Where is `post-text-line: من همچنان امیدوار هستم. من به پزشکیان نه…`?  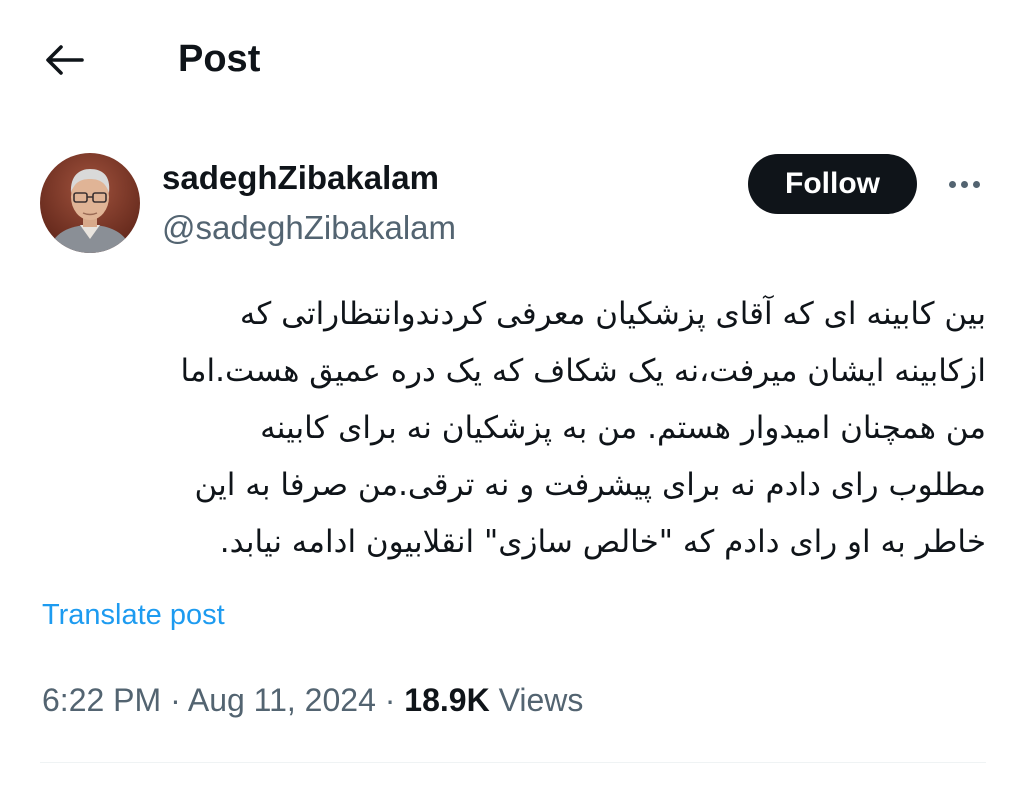
post-text-line: من همچنان امیدوار هستم. من به پزشکیان نه… is located at coordinates (623, 428).